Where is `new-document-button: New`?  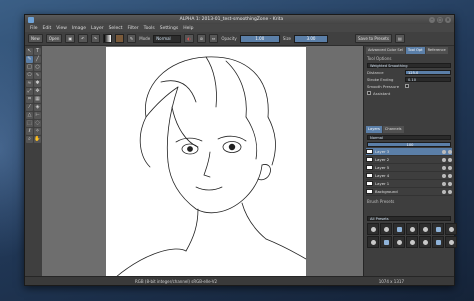
new-document-button: New is located at coordinates (35, 38).